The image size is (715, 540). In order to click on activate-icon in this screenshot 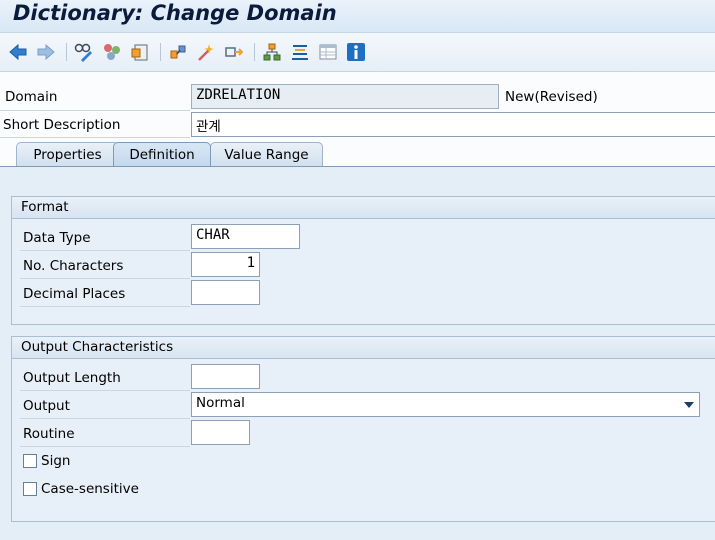, I will do `click(140, 52)`.